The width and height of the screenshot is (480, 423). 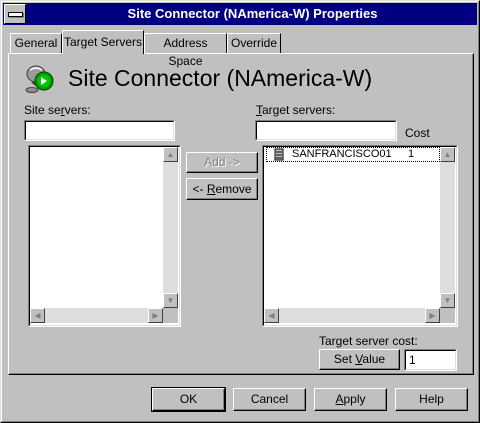 I want to click on target-servers-hscrollbar, so click(x=352, y=315).